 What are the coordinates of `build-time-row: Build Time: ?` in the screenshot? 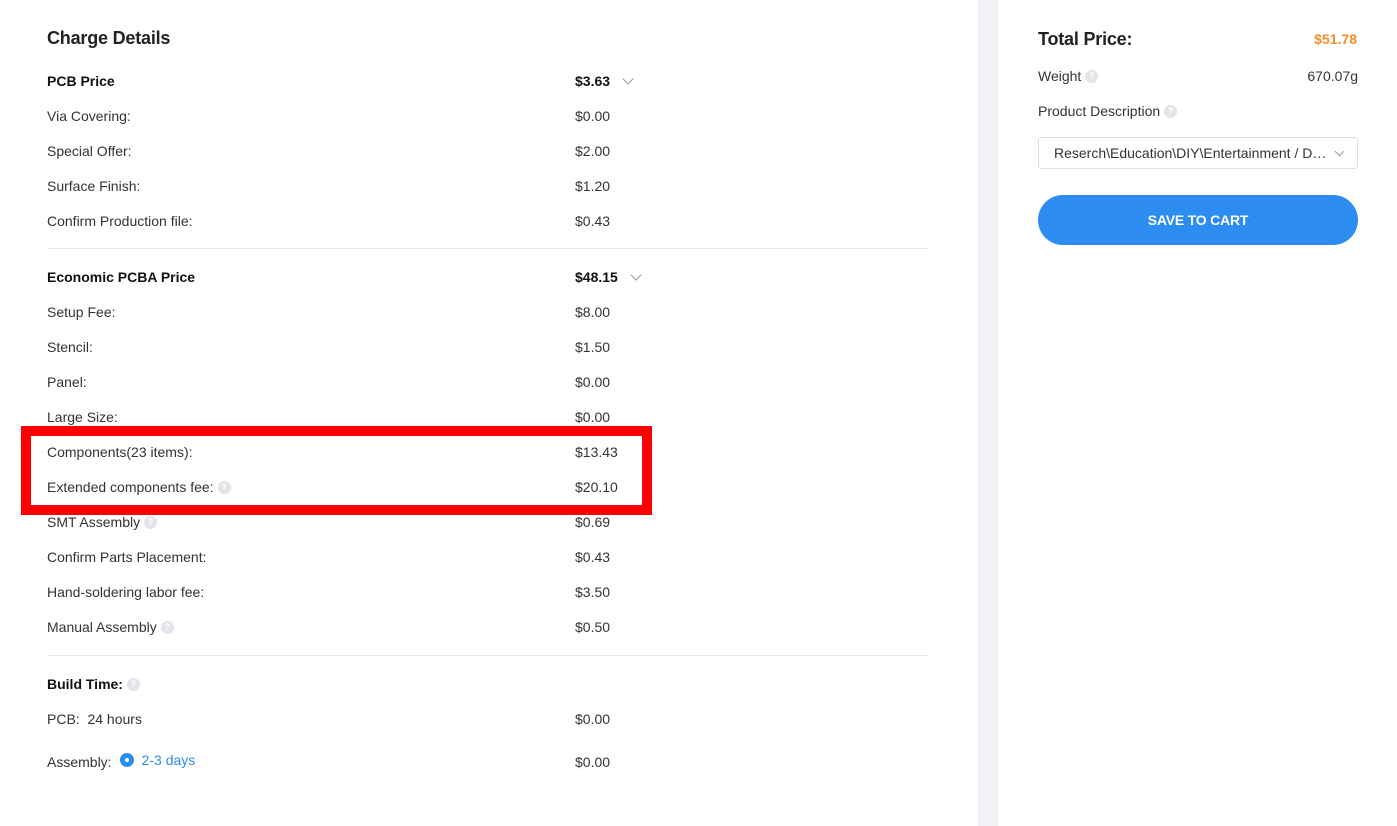 It's located at (347, 686).